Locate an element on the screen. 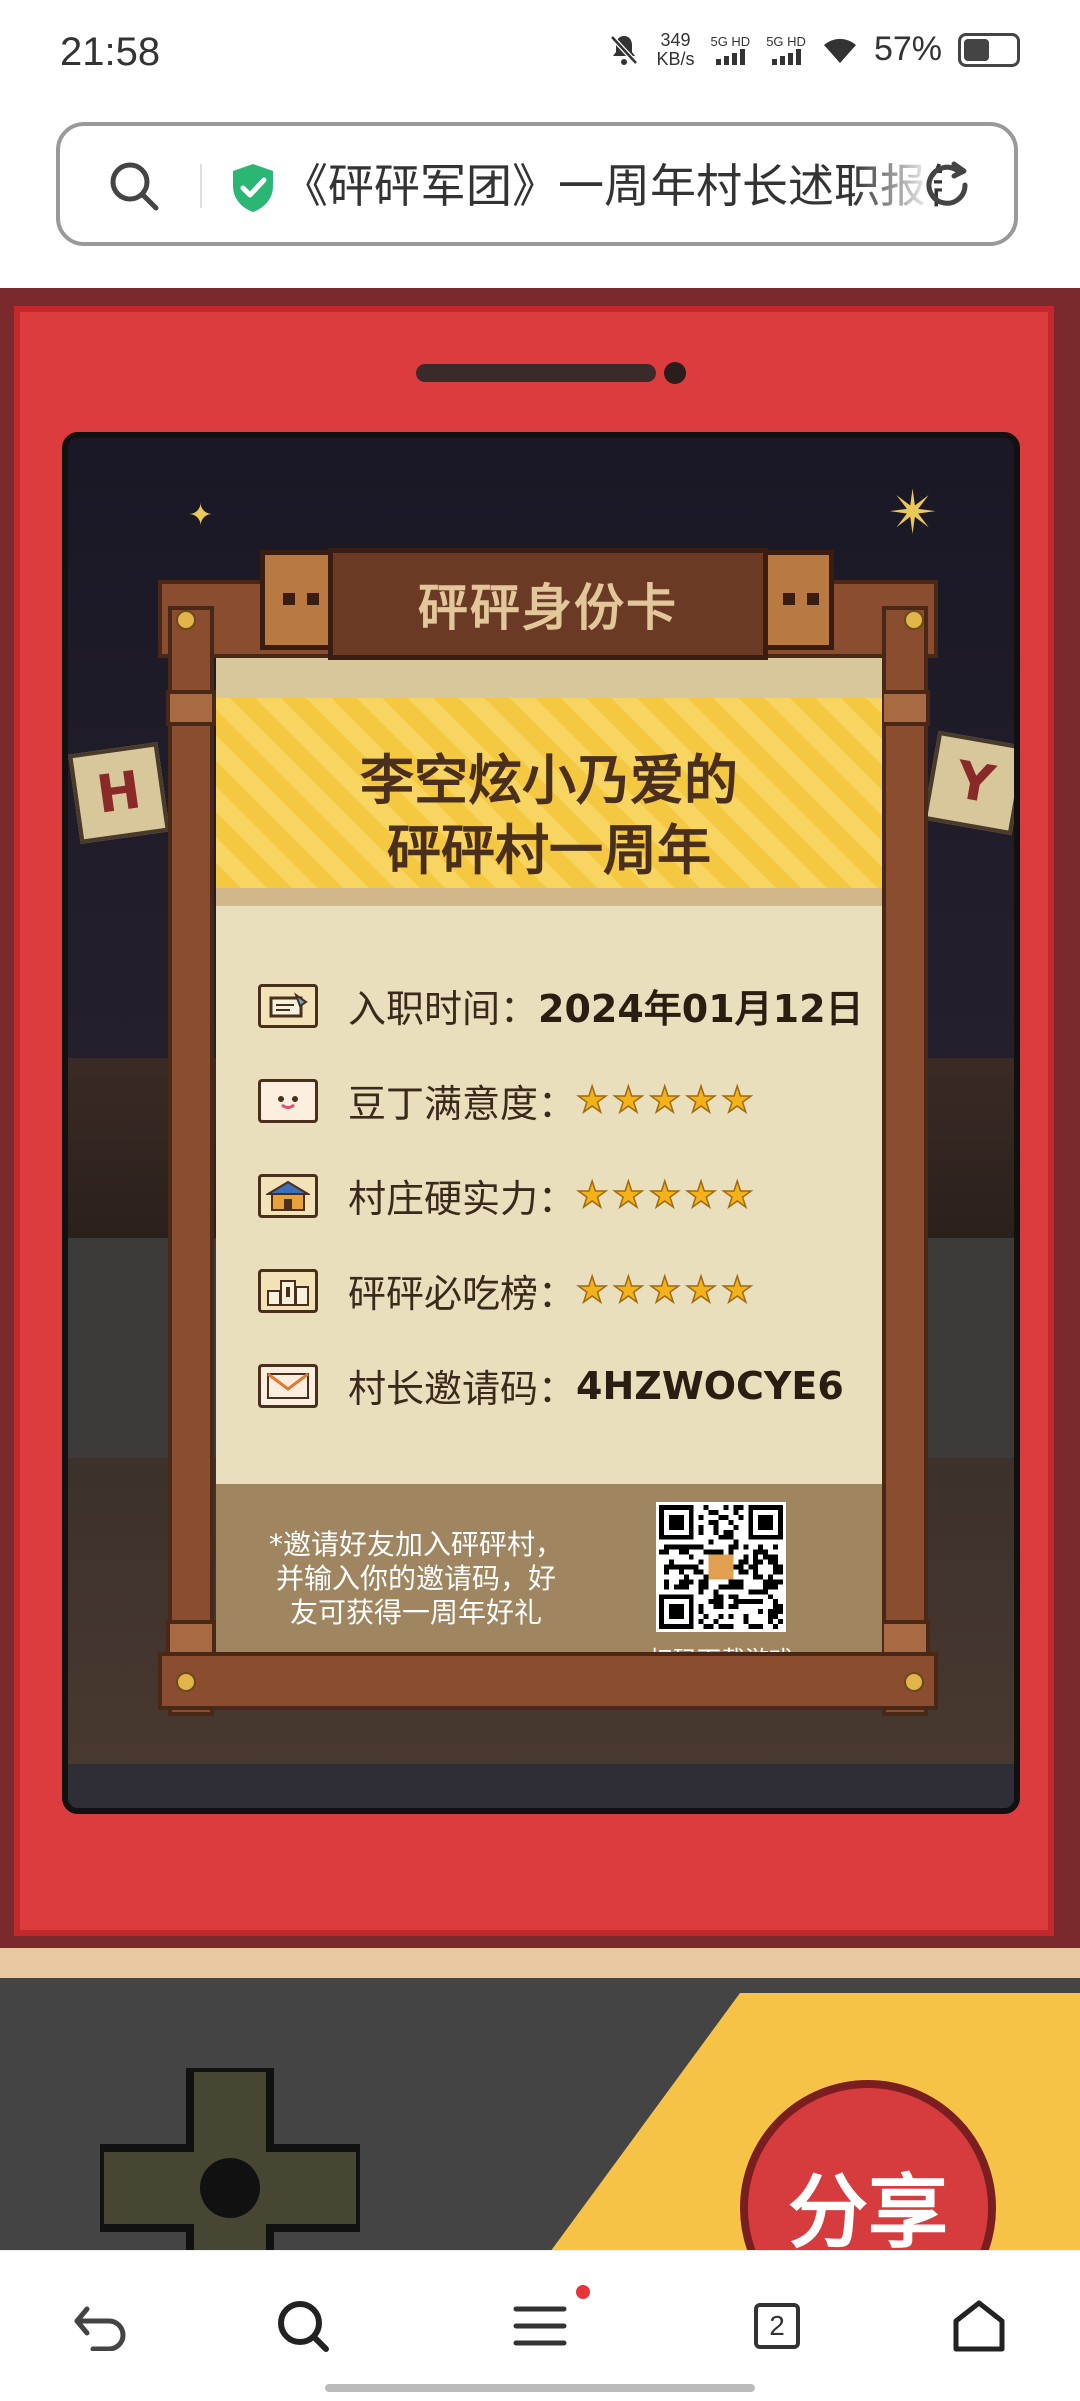 This screenshot has height=2401, width=1080. satisfaction-label: 豆丁满意度： is located at coordinates (462, 1104).